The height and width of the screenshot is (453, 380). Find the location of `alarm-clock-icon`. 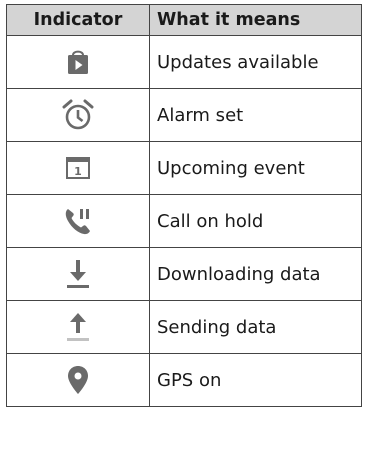

alarm-clock-icon is located at coordinates (78, 114).